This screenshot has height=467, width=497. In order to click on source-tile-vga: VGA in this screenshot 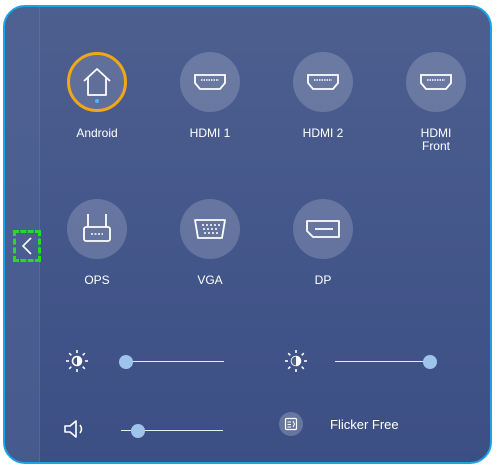, I will do `click(210, 243)`.